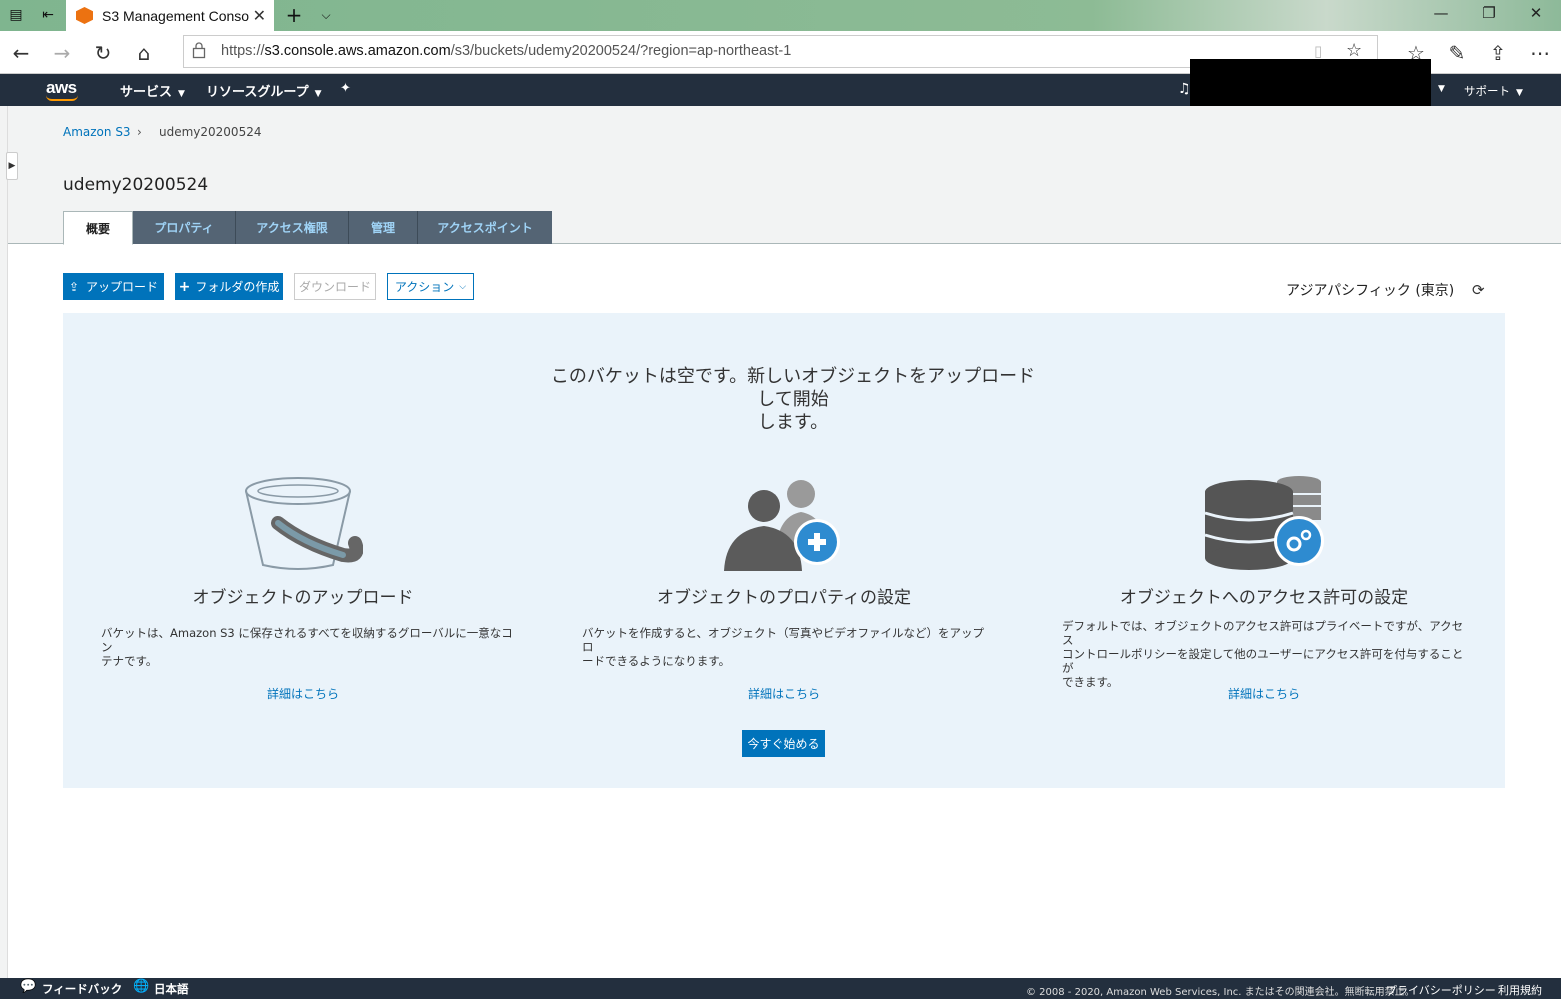 The image size is (1561, 999). What do you see at coordinates (1457, 53) in the screenshot?
I see `pen-icon: ✎` at bounding box center [1457, 53].